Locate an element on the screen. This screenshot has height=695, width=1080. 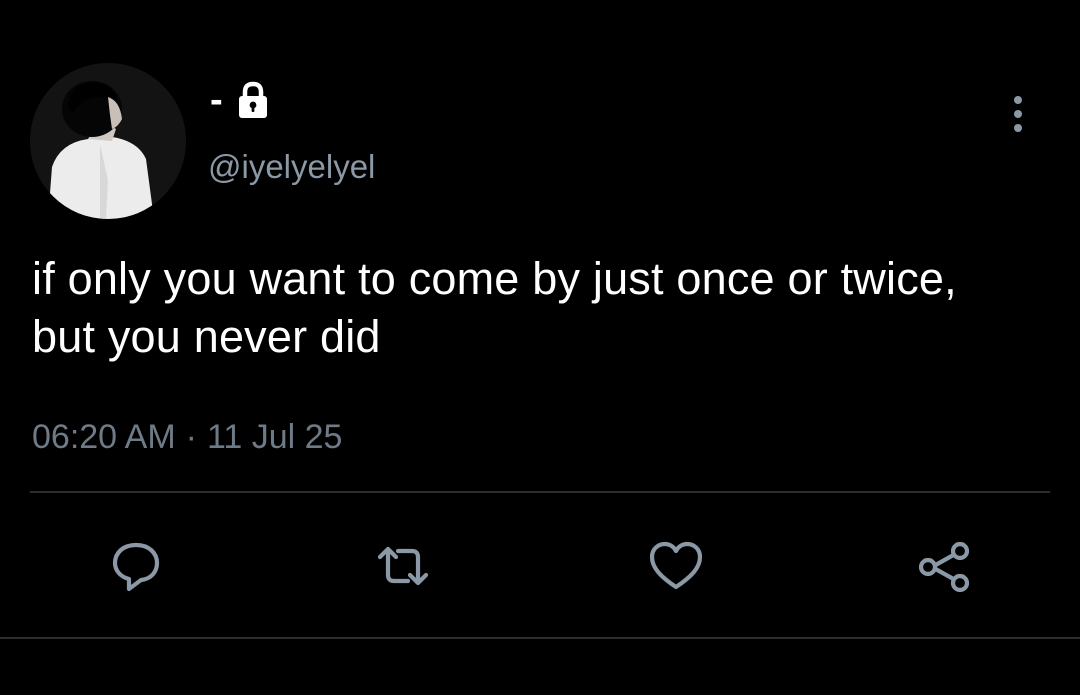
like-button is located at coordinates (676, 566).